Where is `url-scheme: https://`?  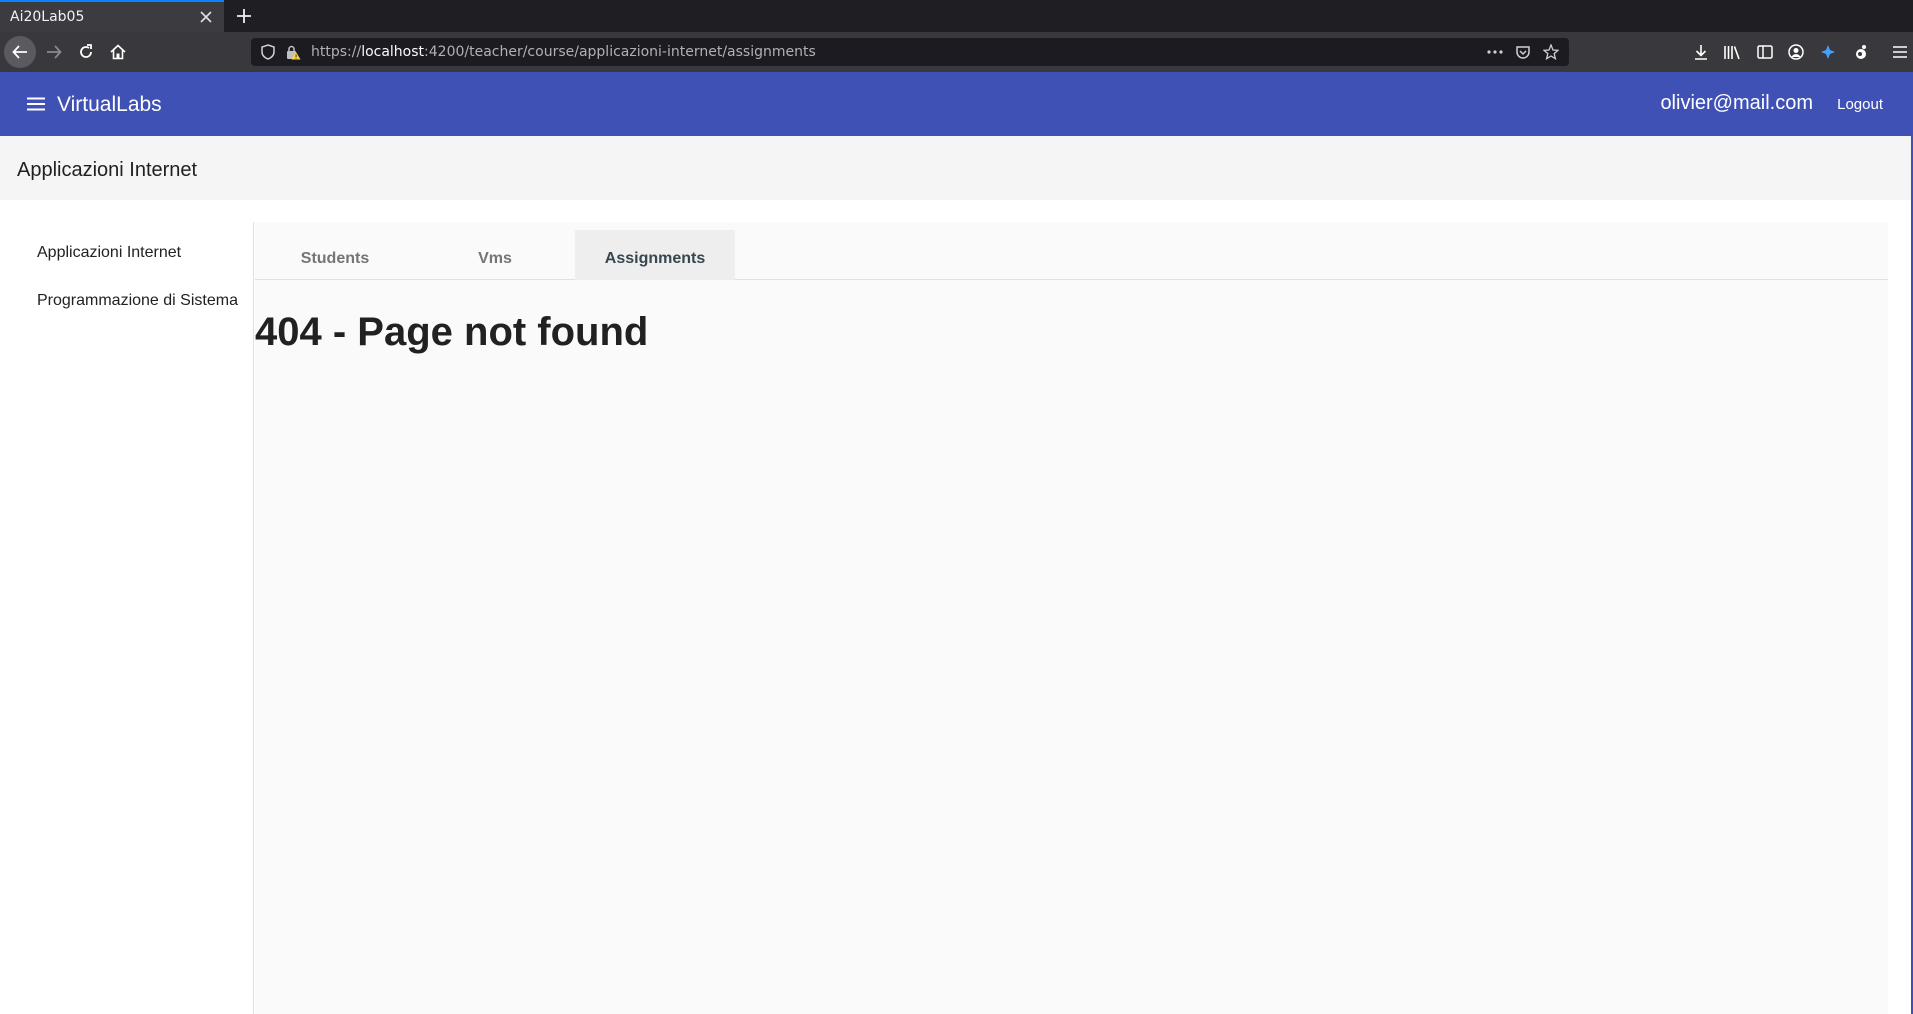 url-scheme: https:// is located at coordinates (336, 52).